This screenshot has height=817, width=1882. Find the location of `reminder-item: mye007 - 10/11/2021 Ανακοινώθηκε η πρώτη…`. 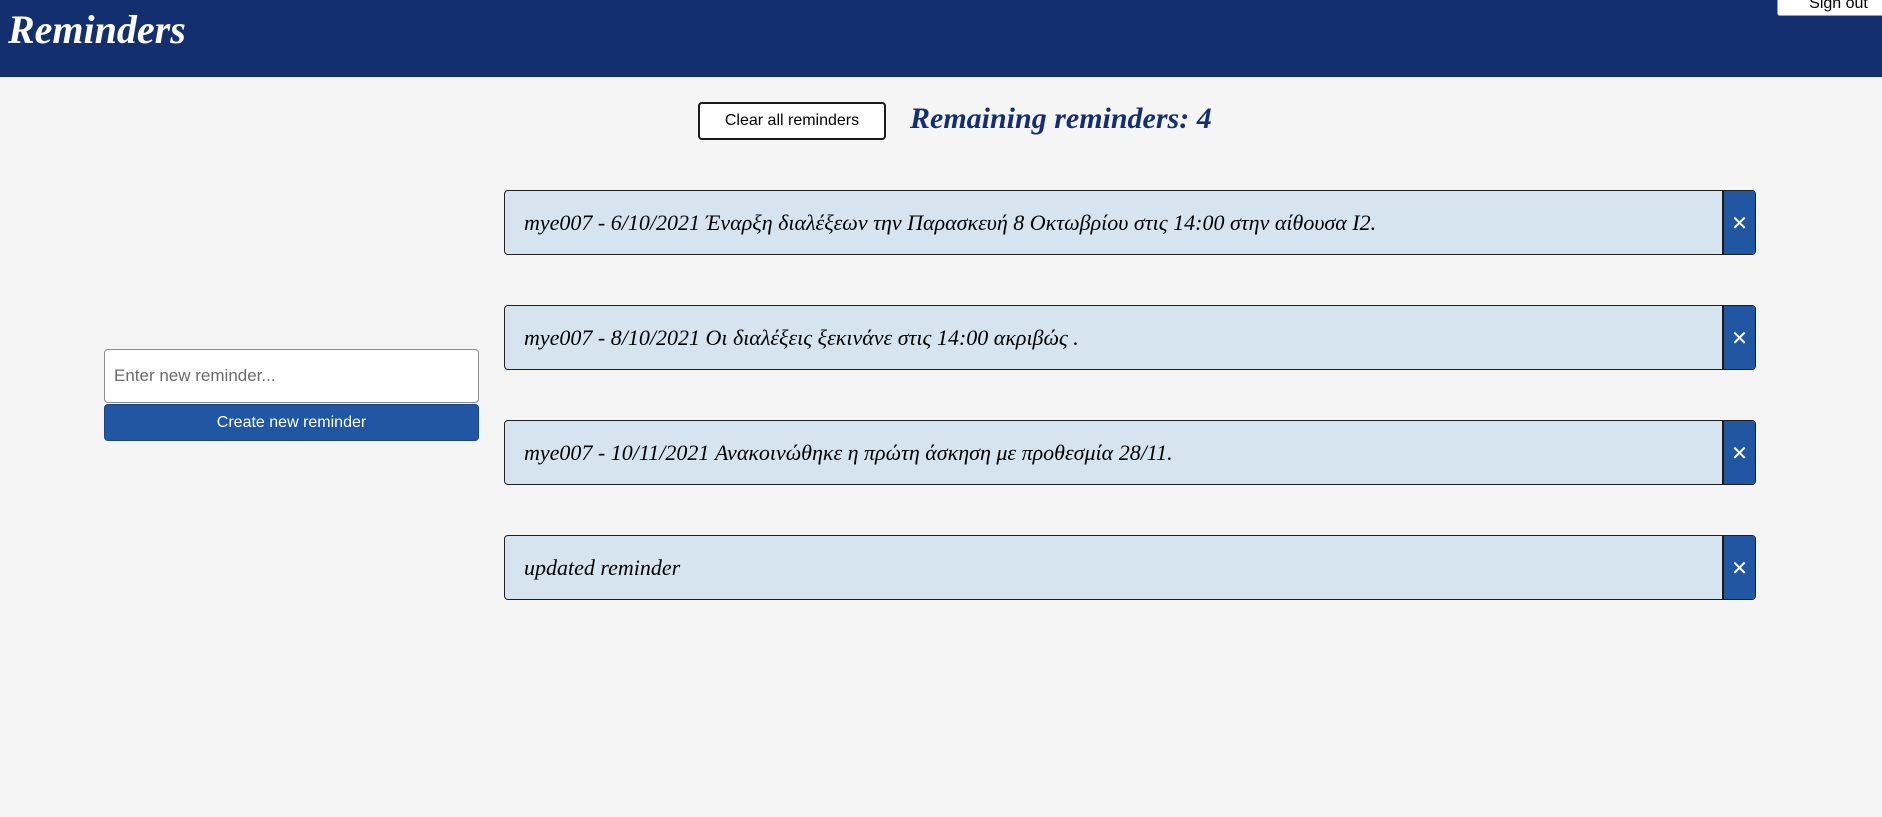

reminder-item: mye007 - 10/11/2021 Ανακοινώθηκε η πρώτη… is located at coordinates (1130, 452).